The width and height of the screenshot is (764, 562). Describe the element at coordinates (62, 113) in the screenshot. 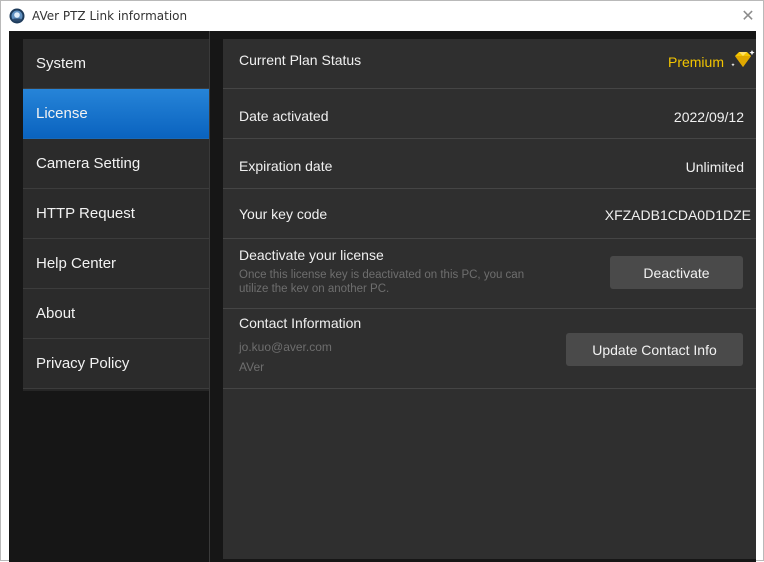

I see `sidebar-item-label: License` at that location.